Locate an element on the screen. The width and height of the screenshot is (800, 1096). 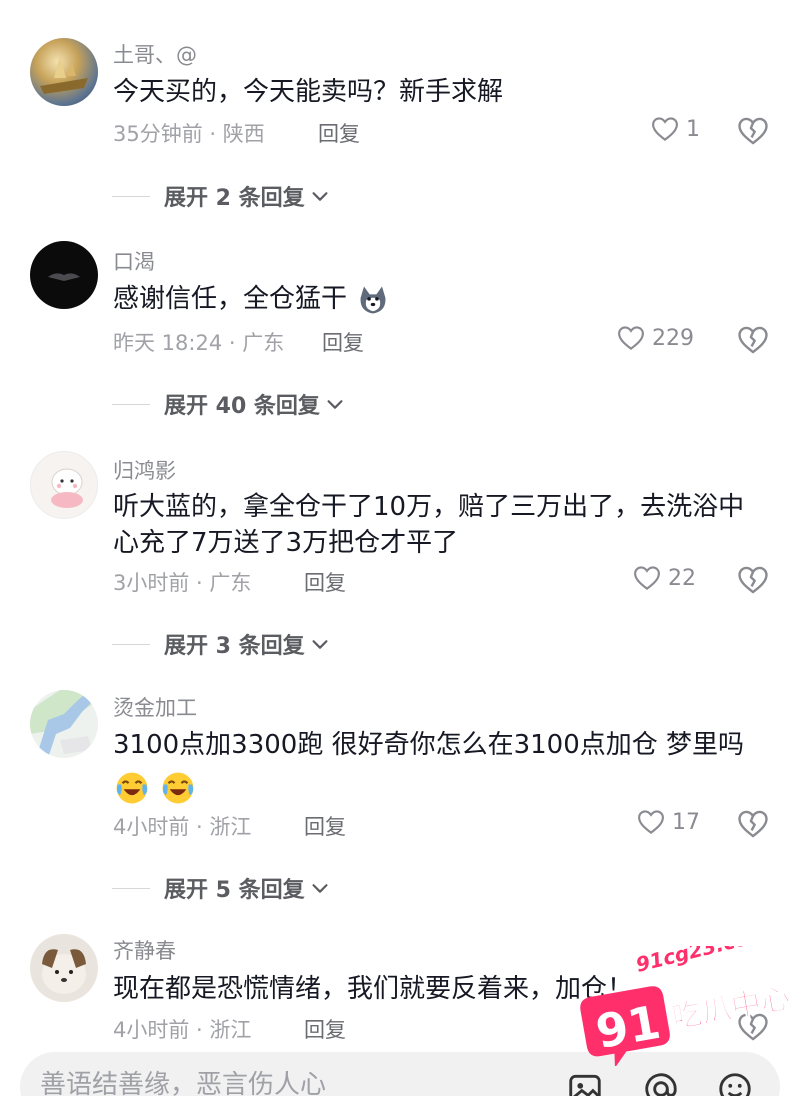
watermark-number: 91 is located at coordinates (628, 1027).